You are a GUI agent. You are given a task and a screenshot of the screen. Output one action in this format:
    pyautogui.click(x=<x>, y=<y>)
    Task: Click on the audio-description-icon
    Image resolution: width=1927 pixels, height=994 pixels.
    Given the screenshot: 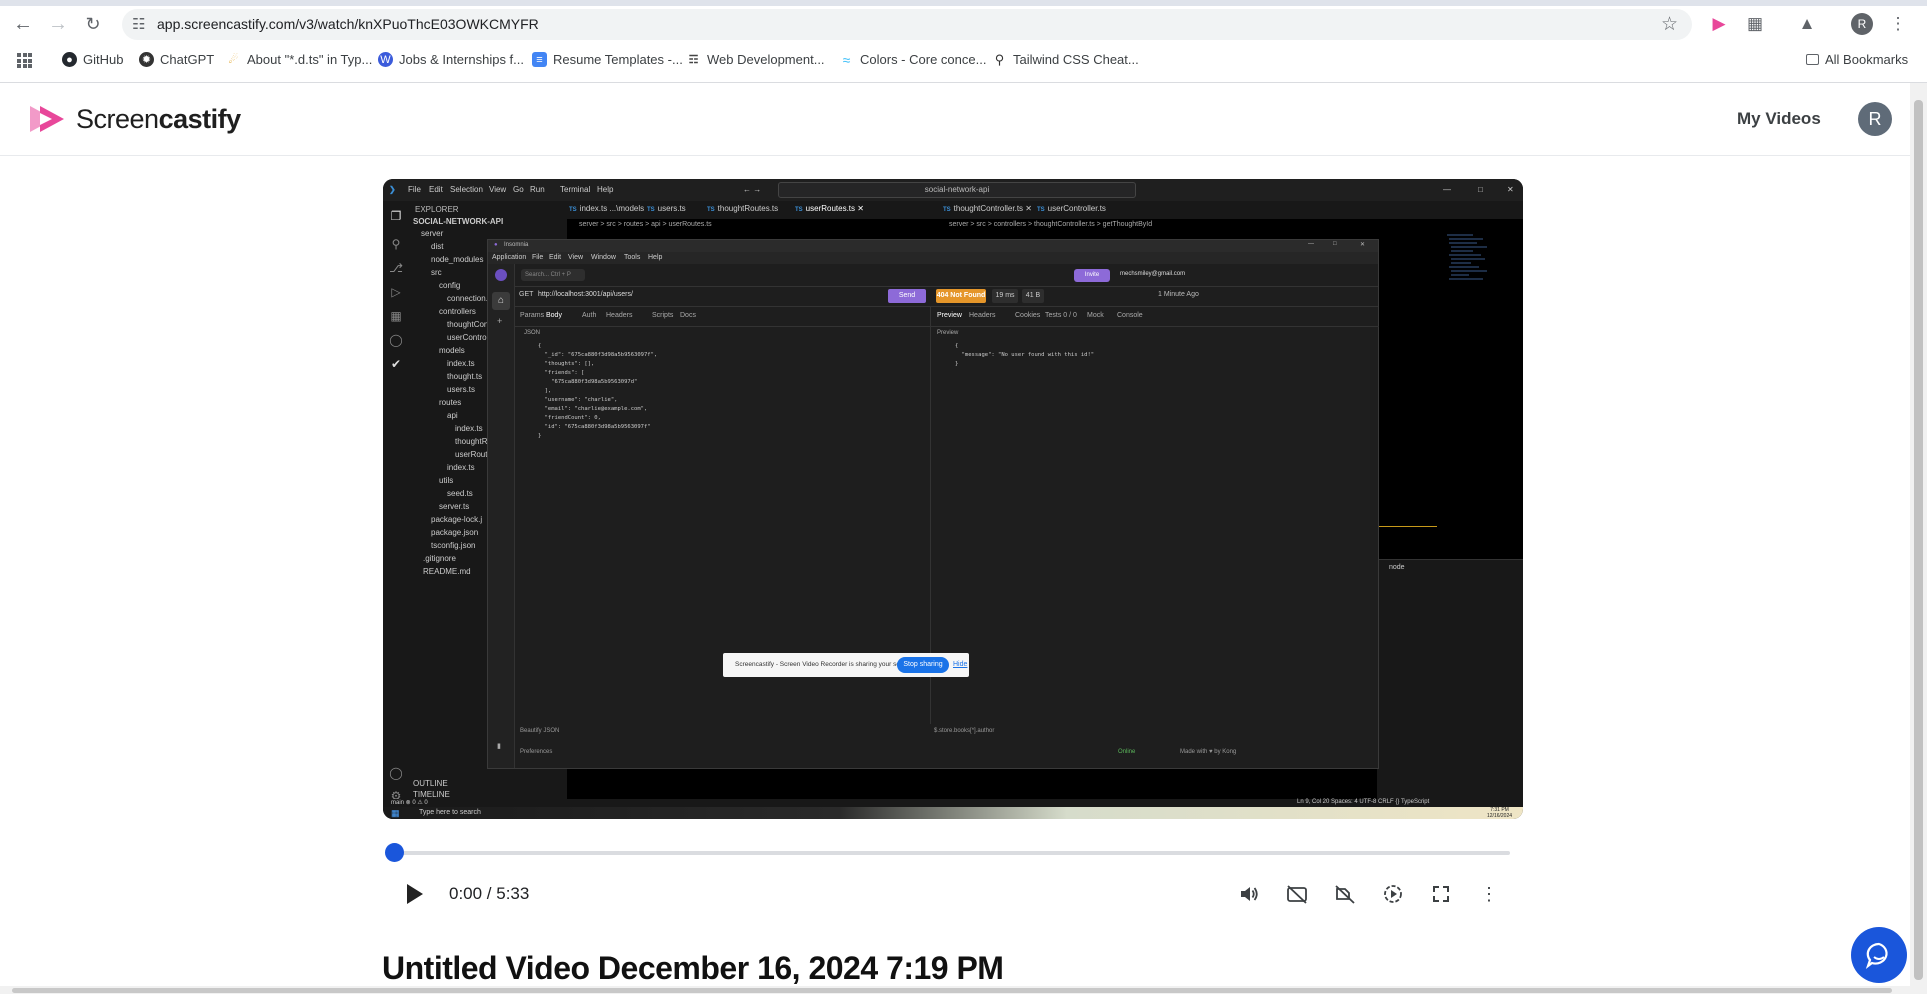 What is the action you would take?
    pyautogui.click(x=1345, y=894)
    